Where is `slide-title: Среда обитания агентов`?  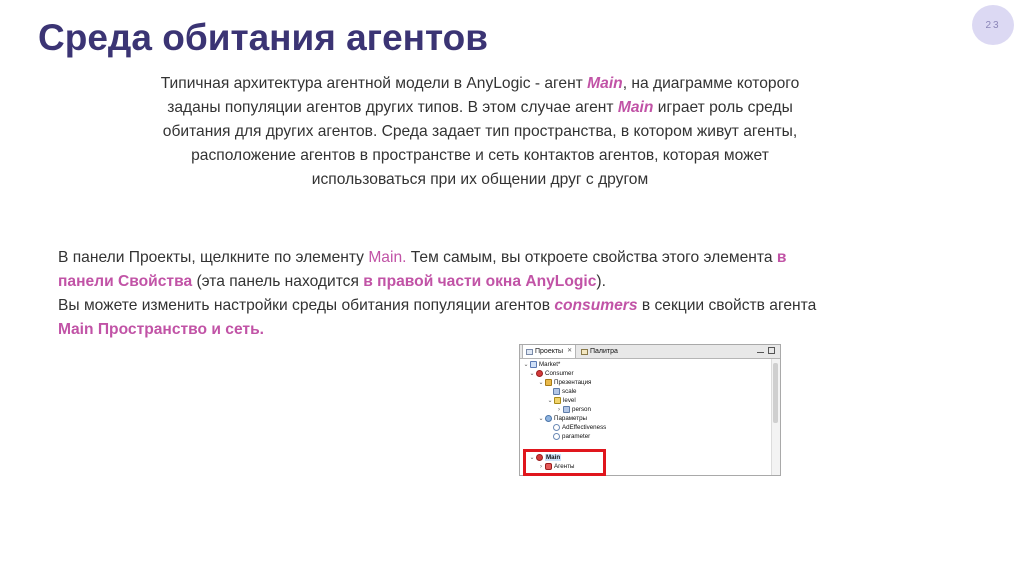
slide-title: Среда обитания агентов is located at coordinates (263, 37).